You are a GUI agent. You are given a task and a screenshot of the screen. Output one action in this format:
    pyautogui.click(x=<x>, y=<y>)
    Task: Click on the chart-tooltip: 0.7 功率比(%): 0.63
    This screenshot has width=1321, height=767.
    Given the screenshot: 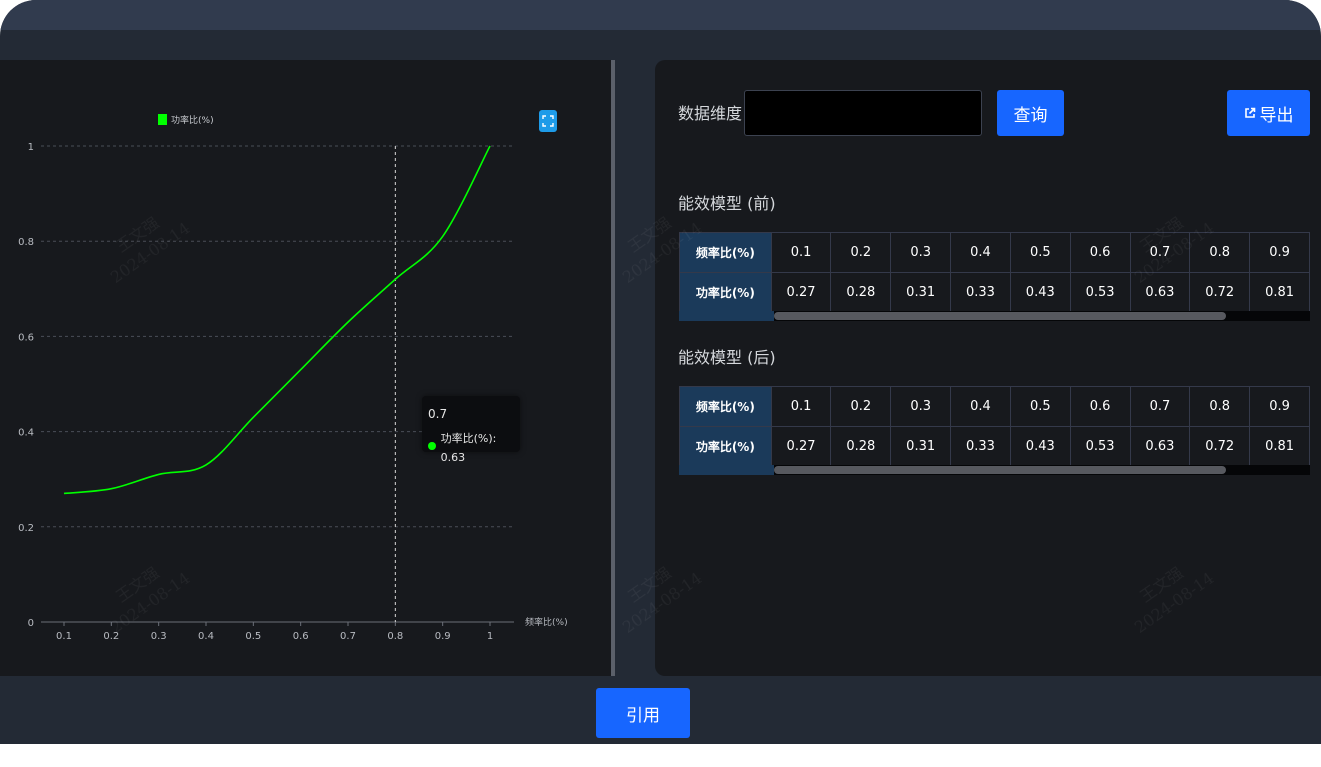 What is the action you would take?
    pyautogui.click(x=471, y=430)
    